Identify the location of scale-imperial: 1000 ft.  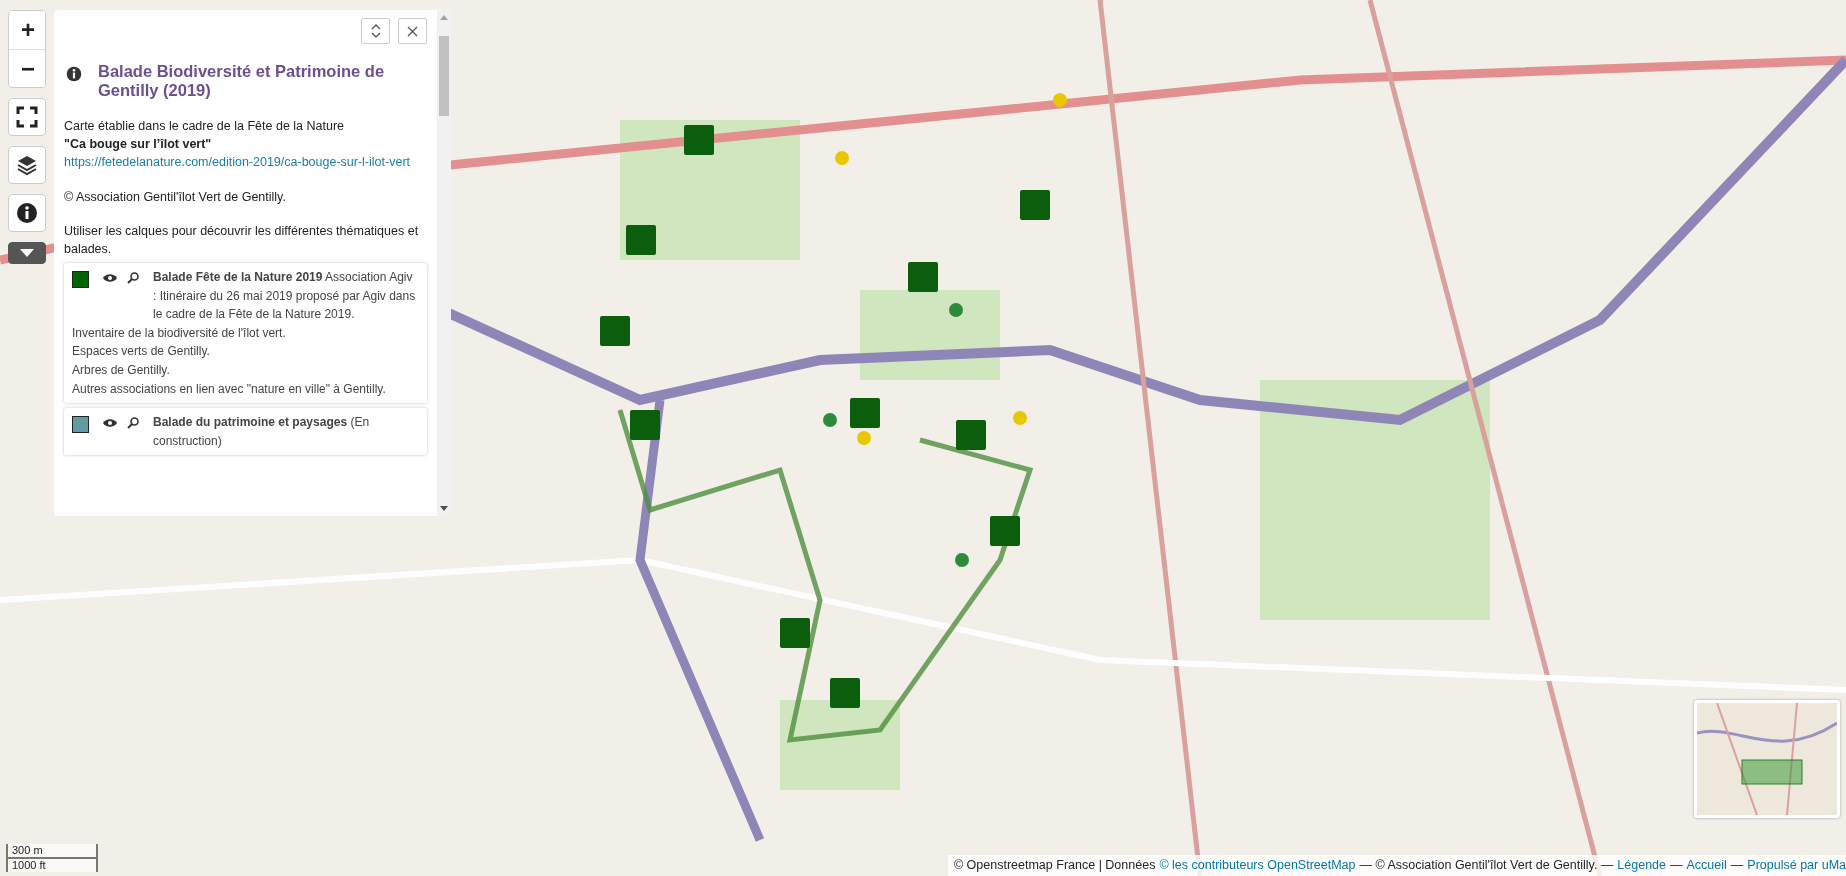
(52, 864).